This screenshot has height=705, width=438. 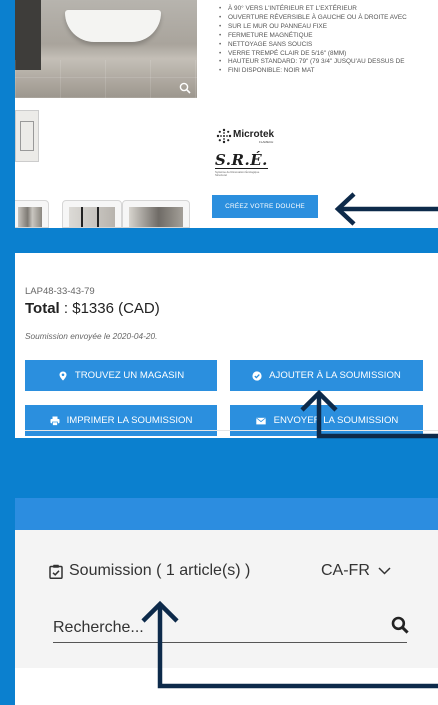 I want to click on find-store-label: Trouvez un magasin, so click(x=129, y=375).